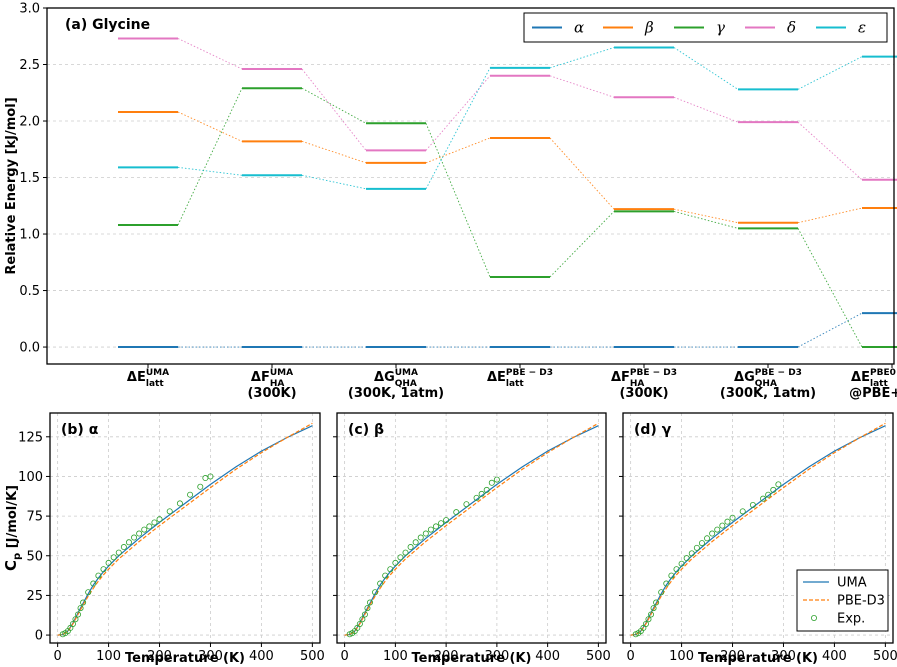 Image resolution: width=897 pixels, height=667 pixels. Describe the element at coordinates (496, 377) in the screenshot. I see `category-base: ΔE` at that location.